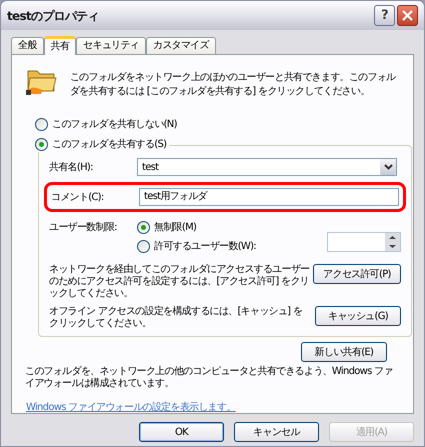  I want to click on permissions-text: ネットワークを経由してこのフォルダにアクセスするユーザーのためにアクセス許可を設定するには、[アクセス許可] をクリックしてください。, so click(179, 282).